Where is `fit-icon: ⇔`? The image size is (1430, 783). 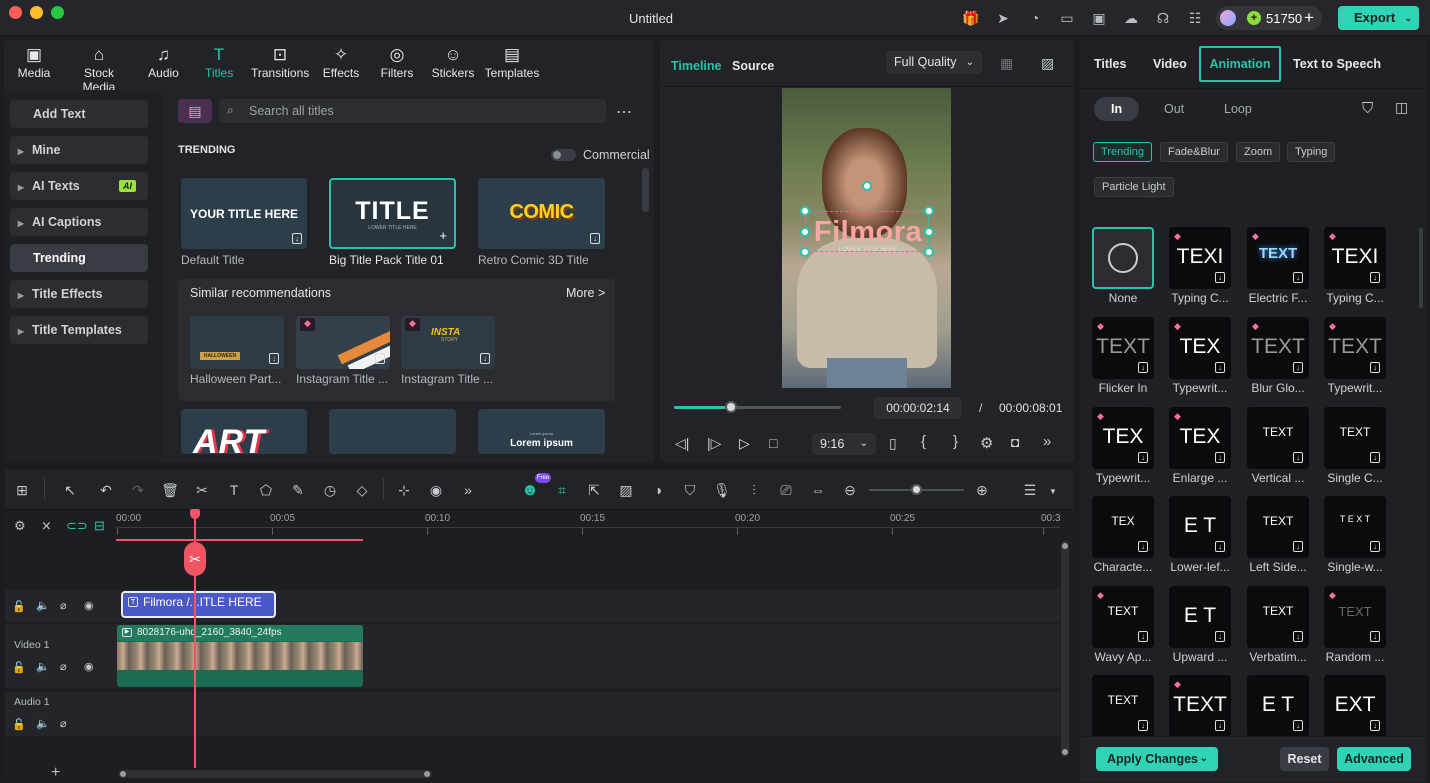 fit-icon: ⇔ is located at coordinates (818, 490).